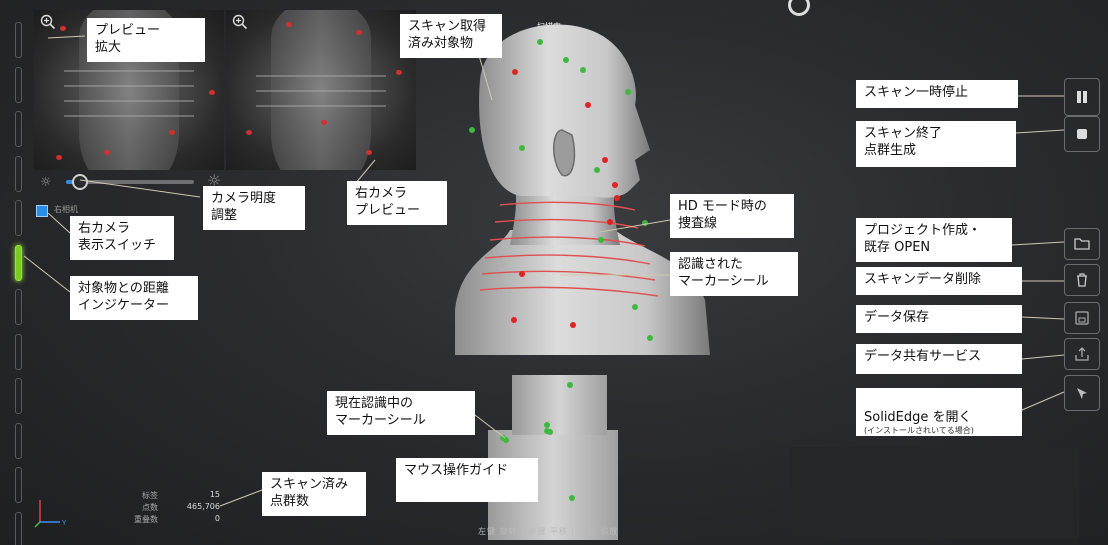 The width and height of the screenshot is (1108, 545). What do you see at coordinates (321, 90) in the screenshot?
I see `right-camera-preview` at bounding box center [321, 90].